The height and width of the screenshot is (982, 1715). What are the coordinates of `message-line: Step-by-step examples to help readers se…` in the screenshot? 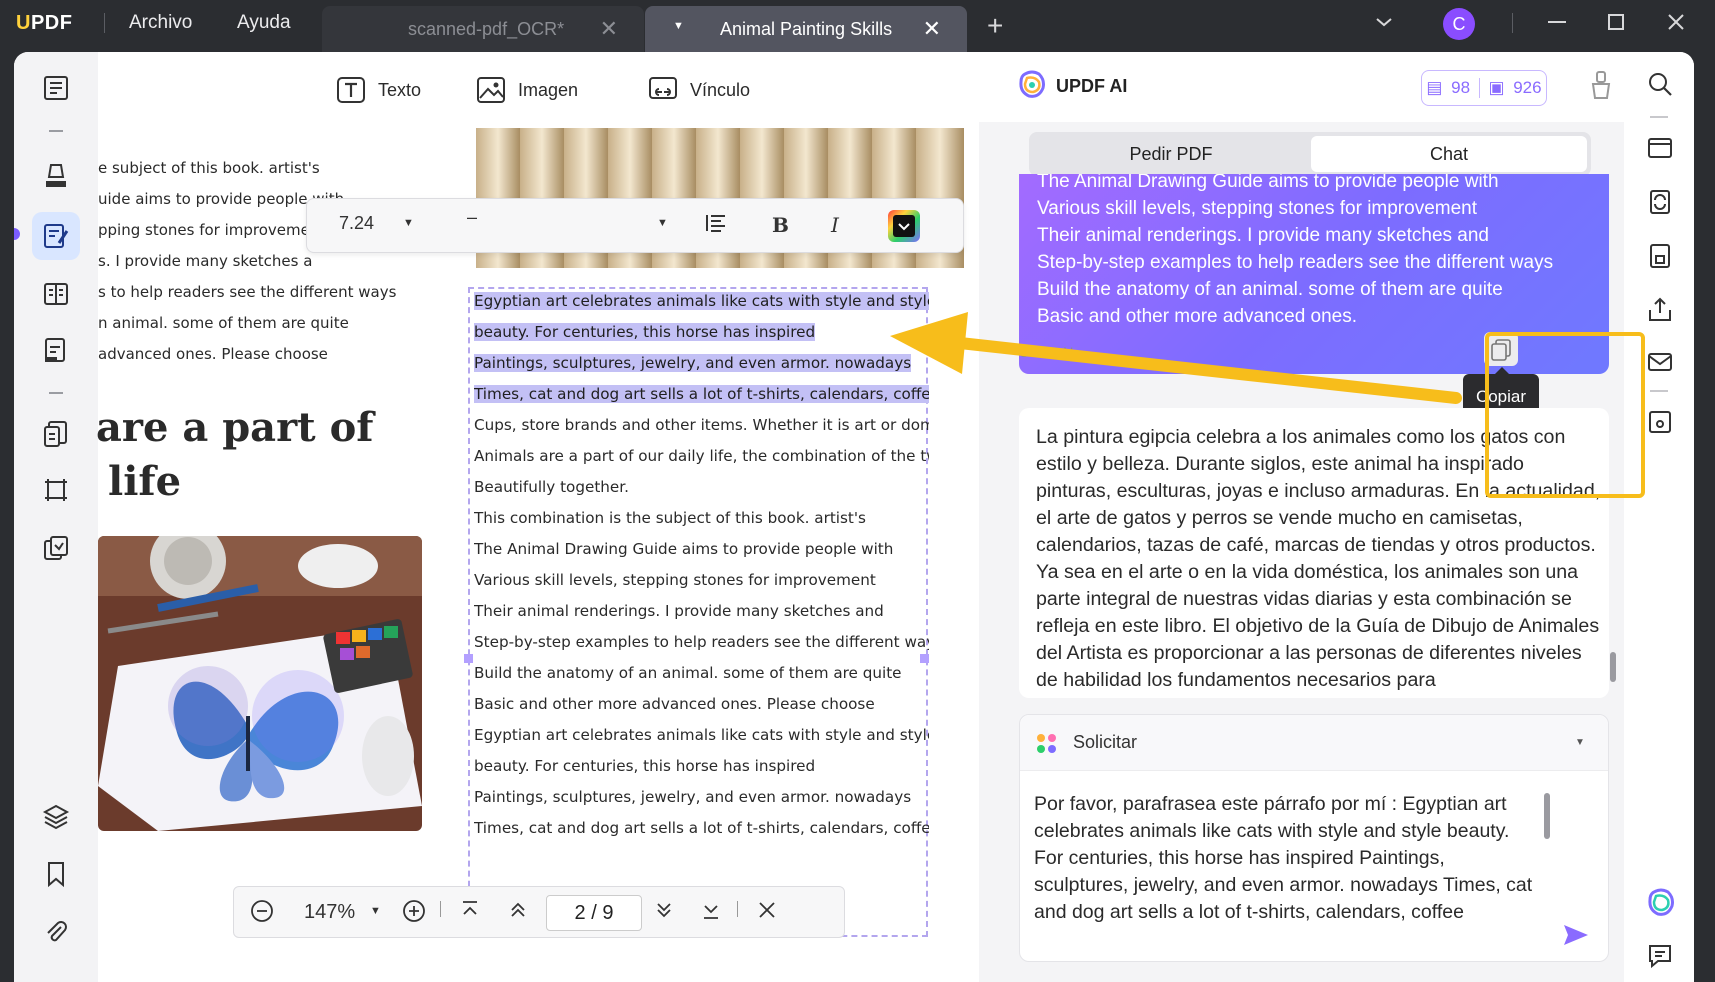 It's located at (1295, 262).